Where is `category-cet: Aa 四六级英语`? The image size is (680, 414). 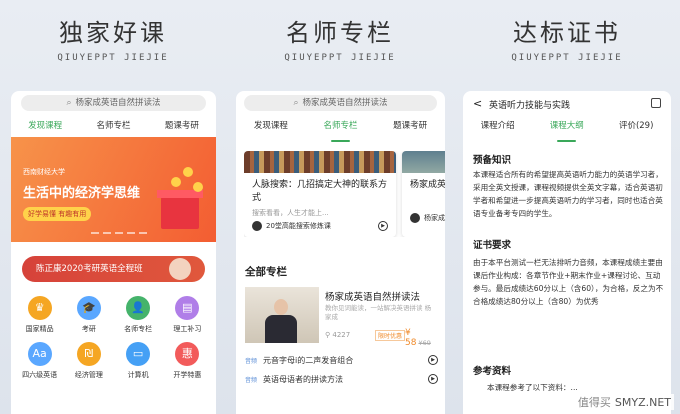 category-cet: Aa 四六级英语 is located at coordinates (39, 361).